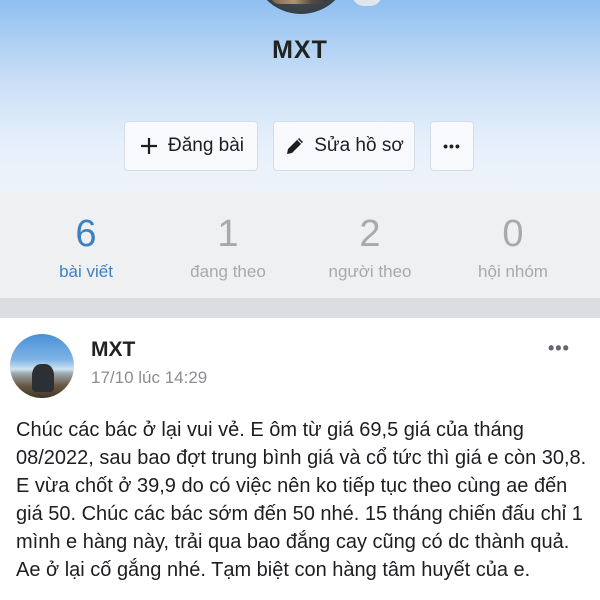 Image resolution: width=600 pixels, height=600 pixels. What do you see at coordinates (513, 271) in the screenshot?
I see `stat-groups-label: hội nhóm` at bounding box center [513, 271].